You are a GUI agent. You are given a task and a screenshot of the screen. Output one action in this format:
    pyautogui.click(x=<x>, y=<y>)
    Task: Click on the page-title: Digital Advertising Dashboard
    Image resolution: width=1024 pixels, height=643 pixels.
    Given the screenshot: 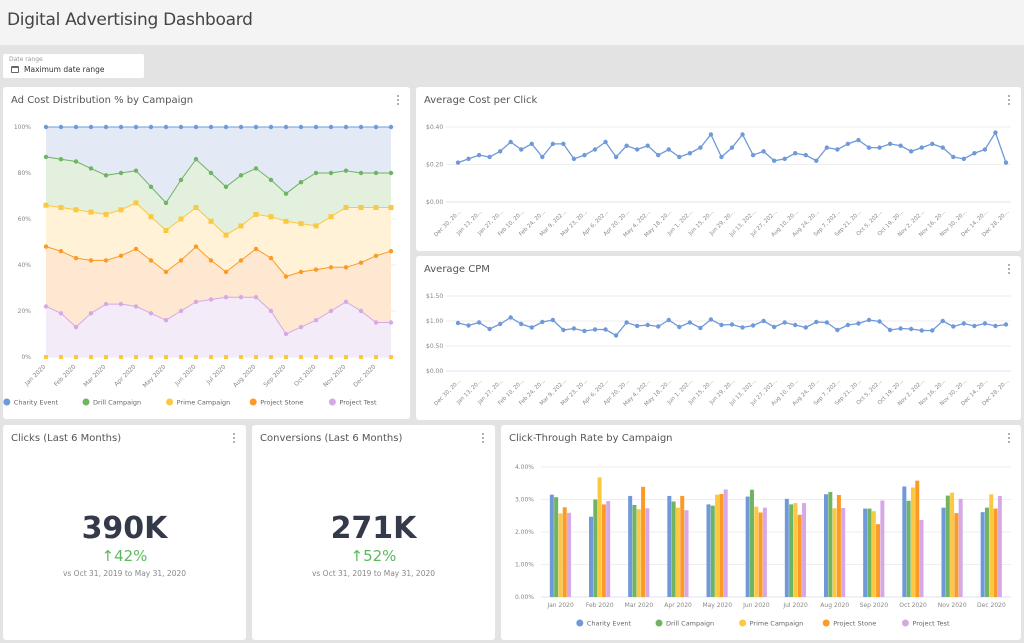 What is the action you would take?
    pyautogui.click(x=130, y=20)
    